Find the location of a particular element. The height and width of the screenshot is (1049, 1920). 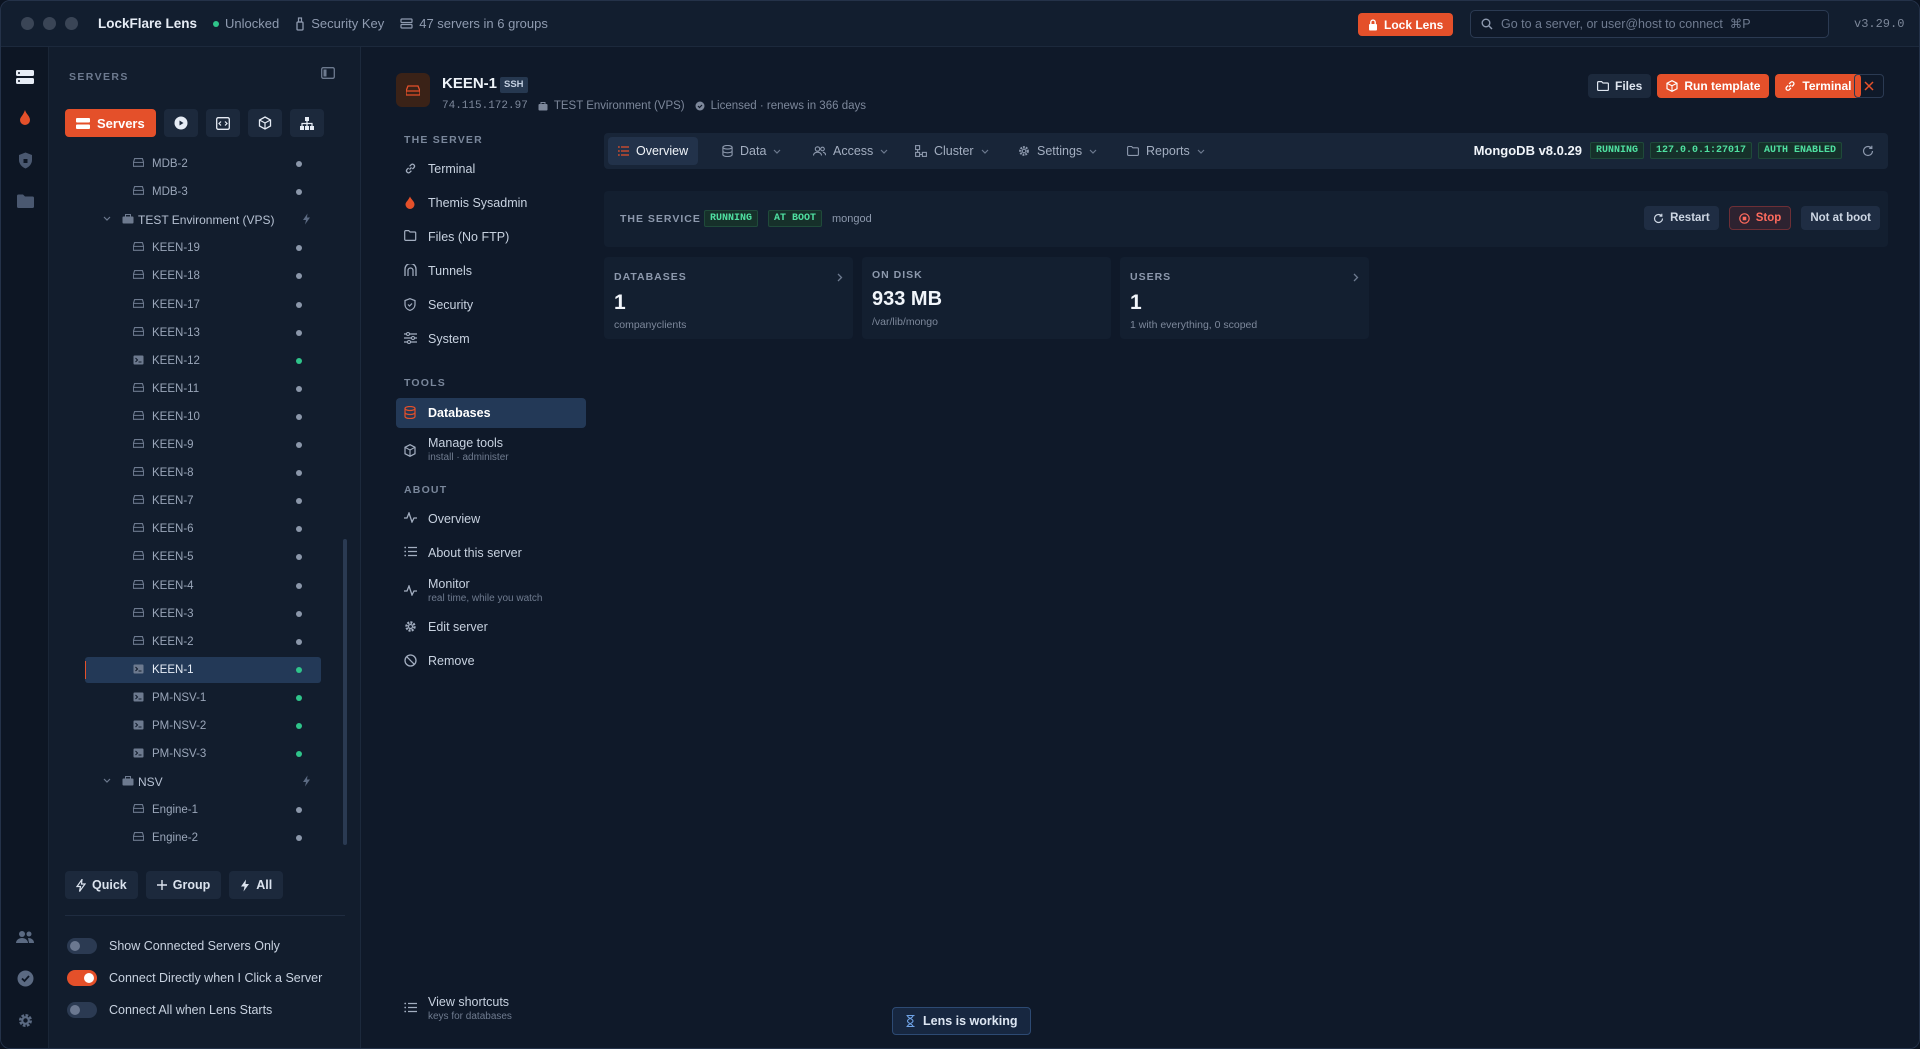

search-bar is located at coordinates (1649, 24).